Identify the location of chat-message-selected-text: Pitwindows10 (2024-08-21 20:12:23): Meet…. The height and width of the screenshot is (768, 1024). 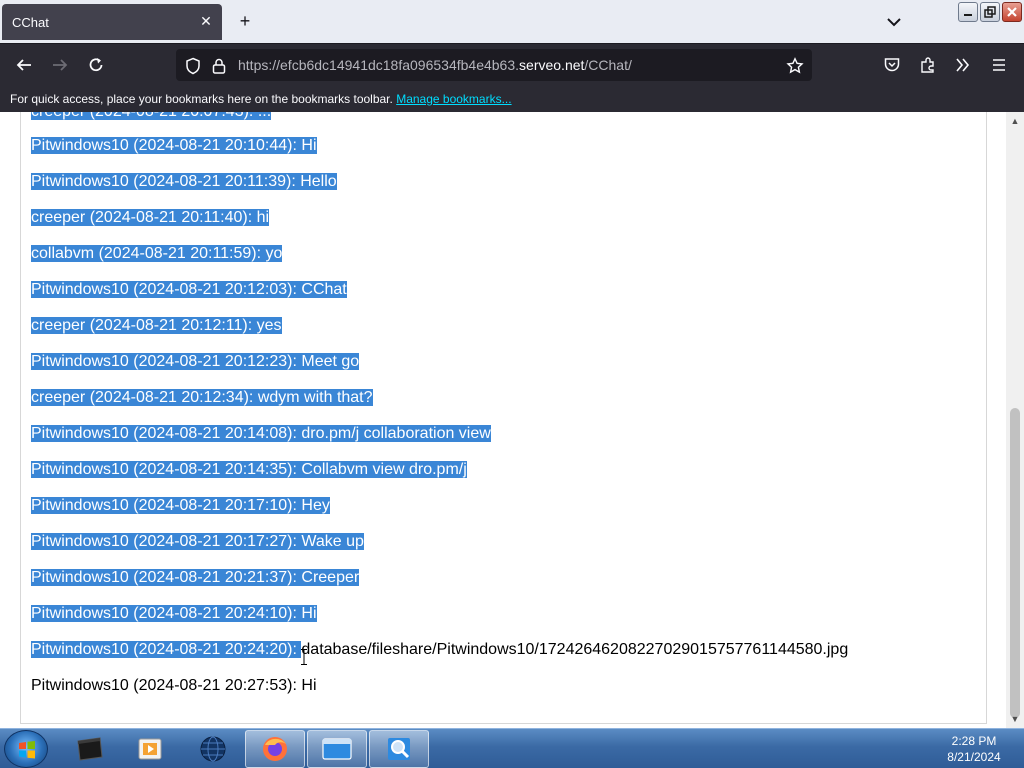
(195, 361).